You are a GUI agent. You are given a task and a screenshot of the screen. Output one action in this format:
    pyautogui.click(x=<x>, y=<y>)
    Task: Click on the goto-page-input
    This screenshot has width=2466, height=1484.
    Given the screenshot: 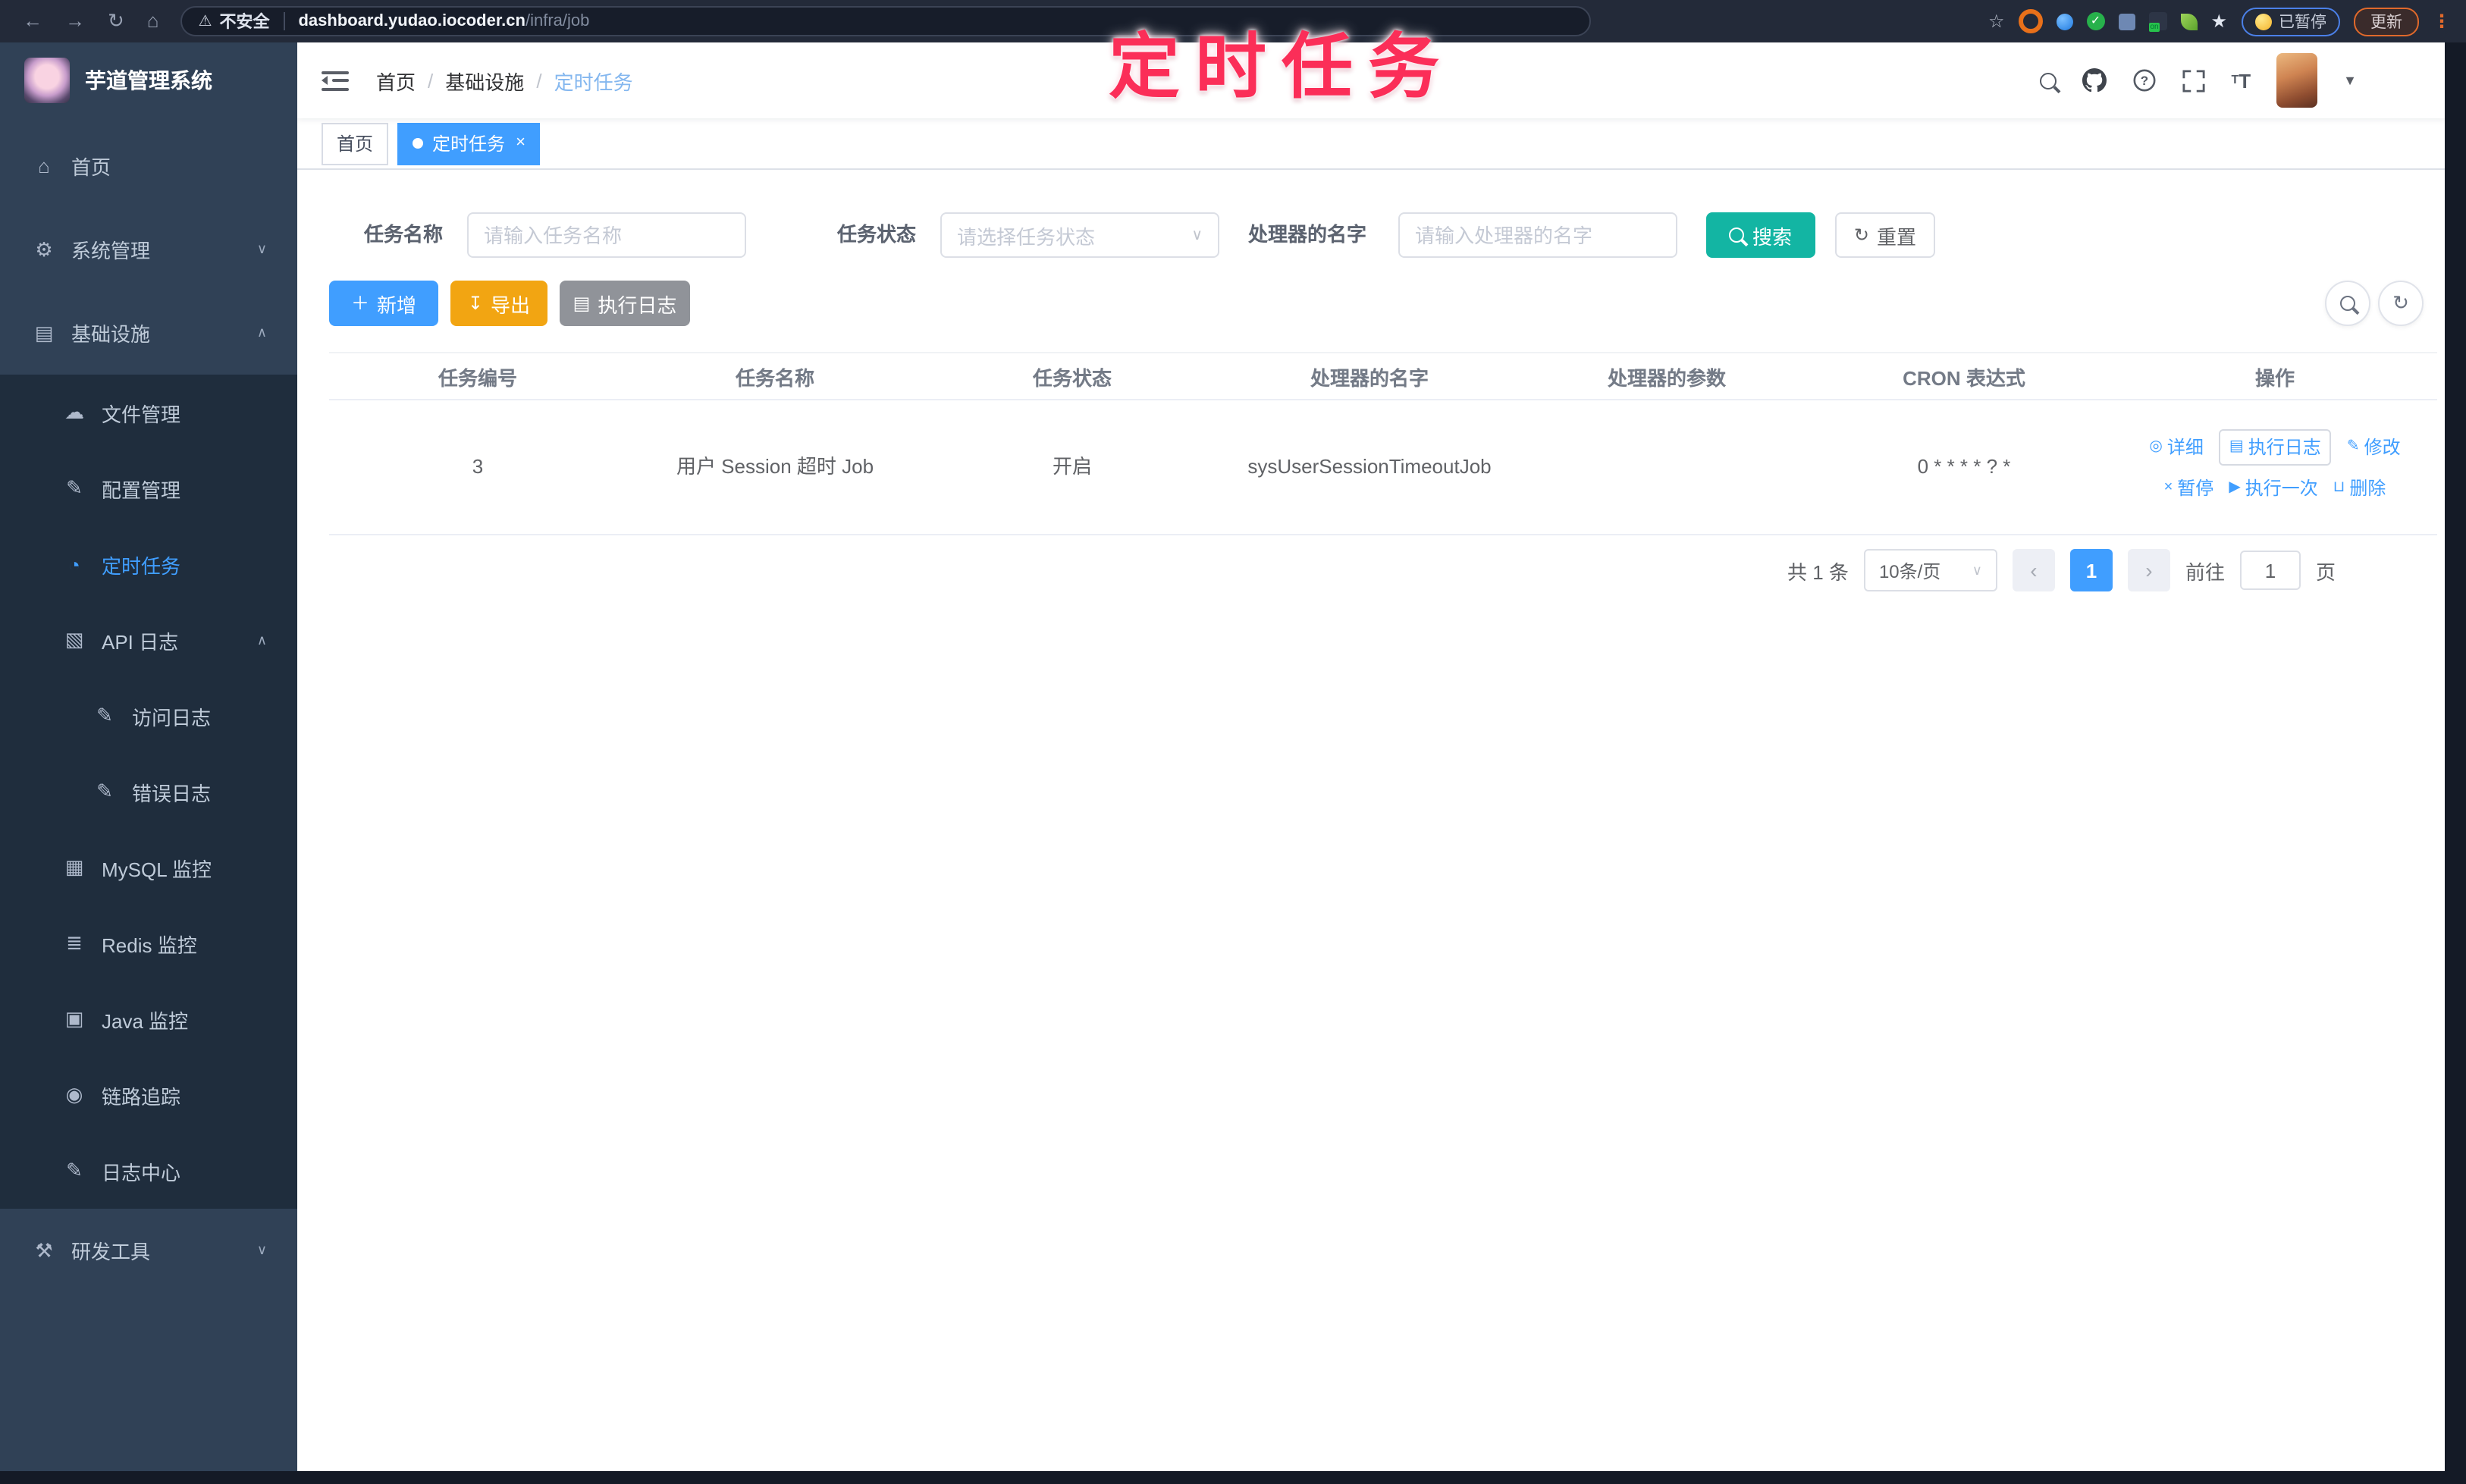 What is the action you would take?
    pyautogui.click(x=2270, y=570)
    